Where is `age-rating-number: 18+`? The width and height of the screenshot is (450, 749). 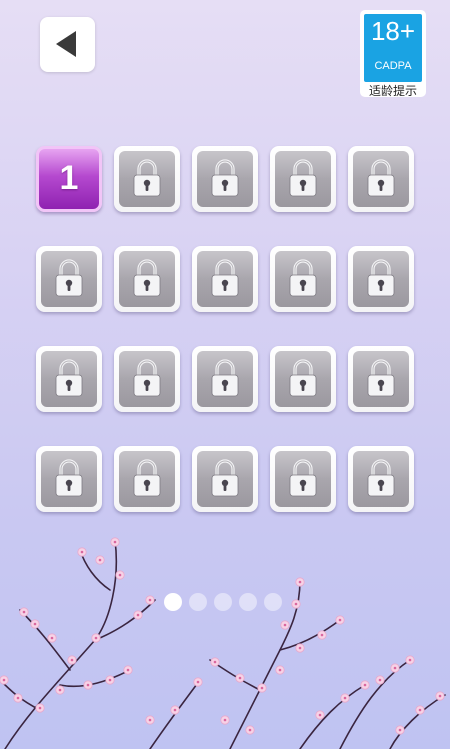 age-rating-number: 18+ is located at coordinates (393, 31).